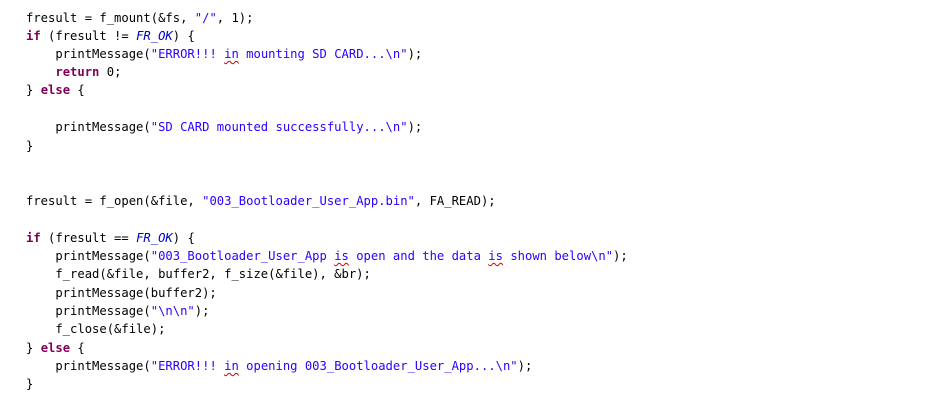  I want to click on code-text: 0;, so click(110, 72).